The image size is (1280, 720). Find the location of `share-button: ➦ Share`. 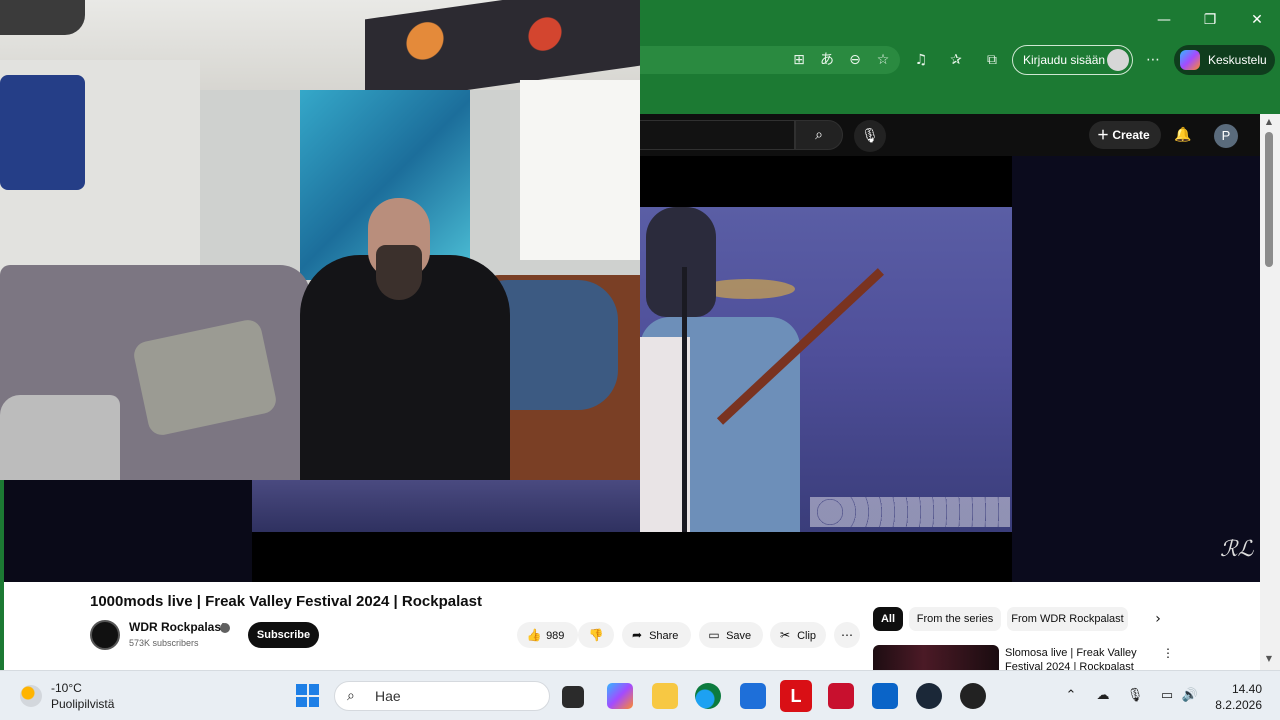

share-button: ➦ Share is located at coordinates (656, 635).